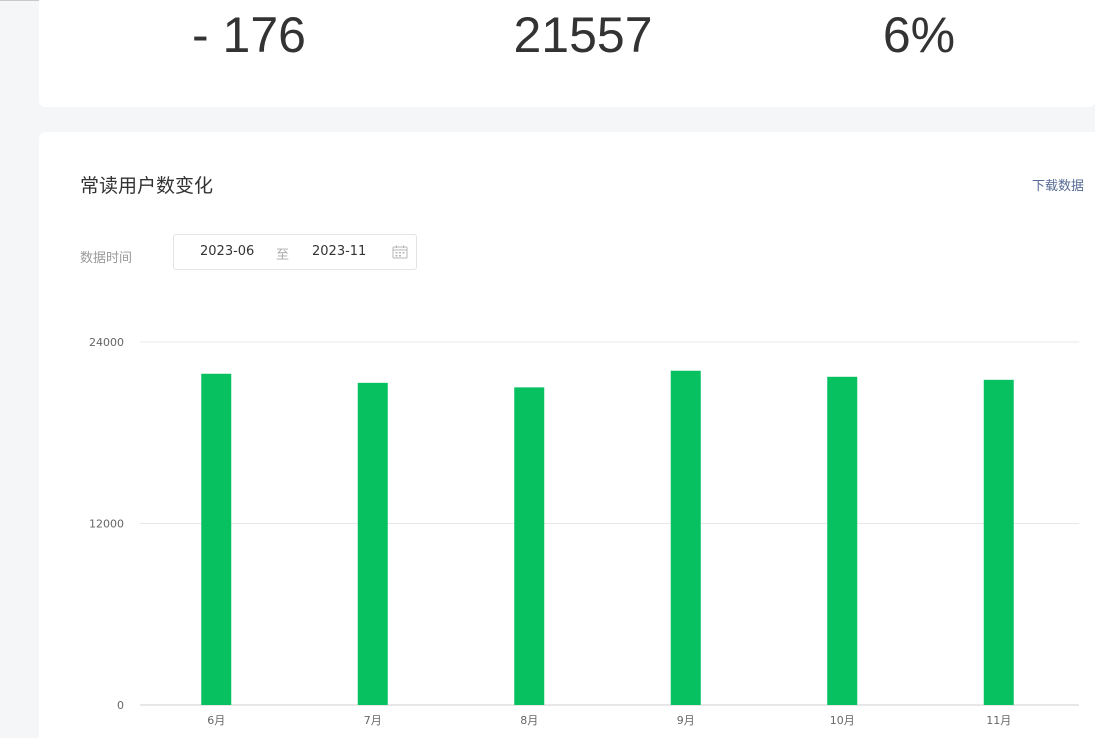  I want to click on x-tick-label: 7月, so click(373, 720).